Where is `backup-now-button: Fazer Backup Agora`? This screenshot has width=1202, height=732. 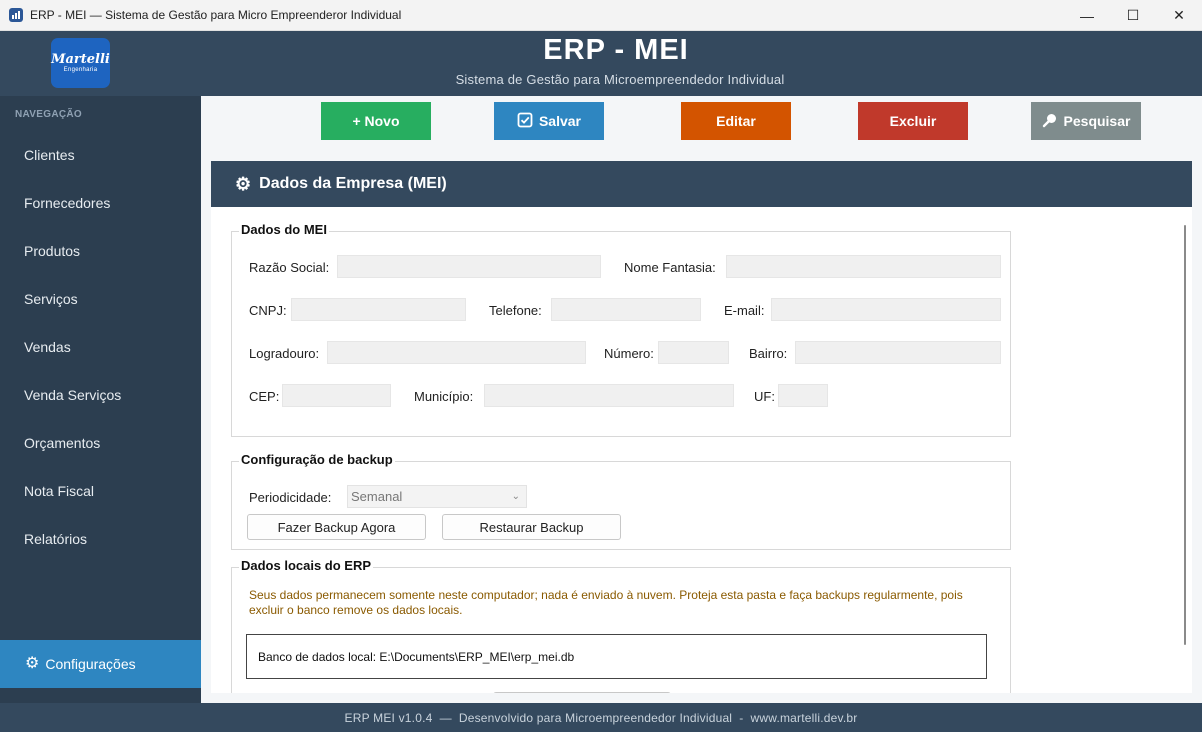 backup-now-button: Fazer Backup Agora is located at coordinates (336, 527).